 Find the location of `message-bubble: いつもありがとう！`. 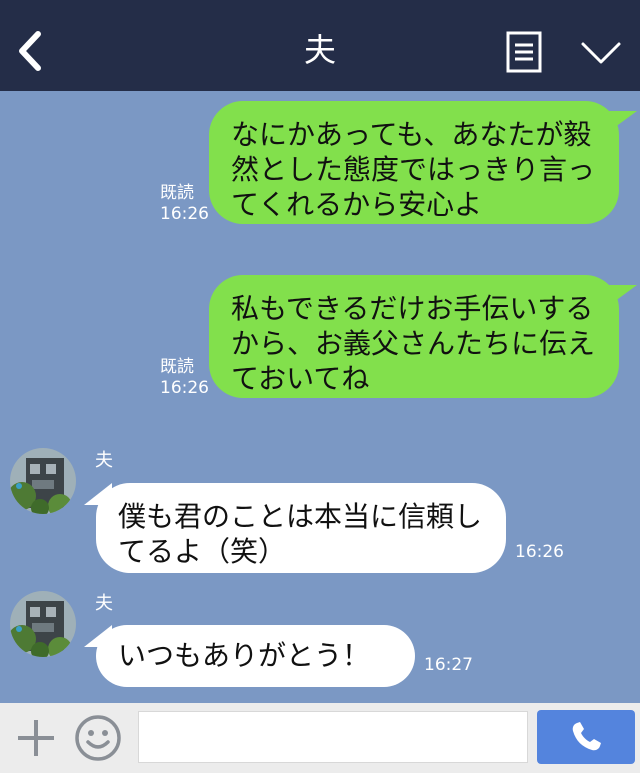

message-bubble: いつもありがとう！ is located at coordinates (255, 656).